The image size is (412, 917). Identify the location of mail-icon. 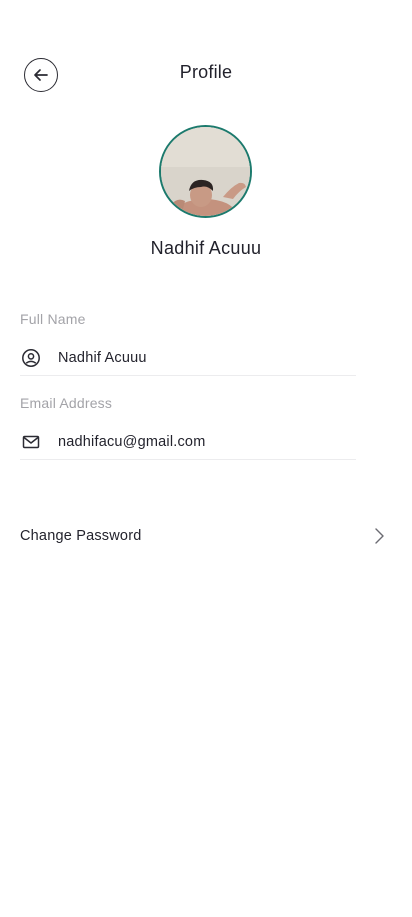
(31, 442).